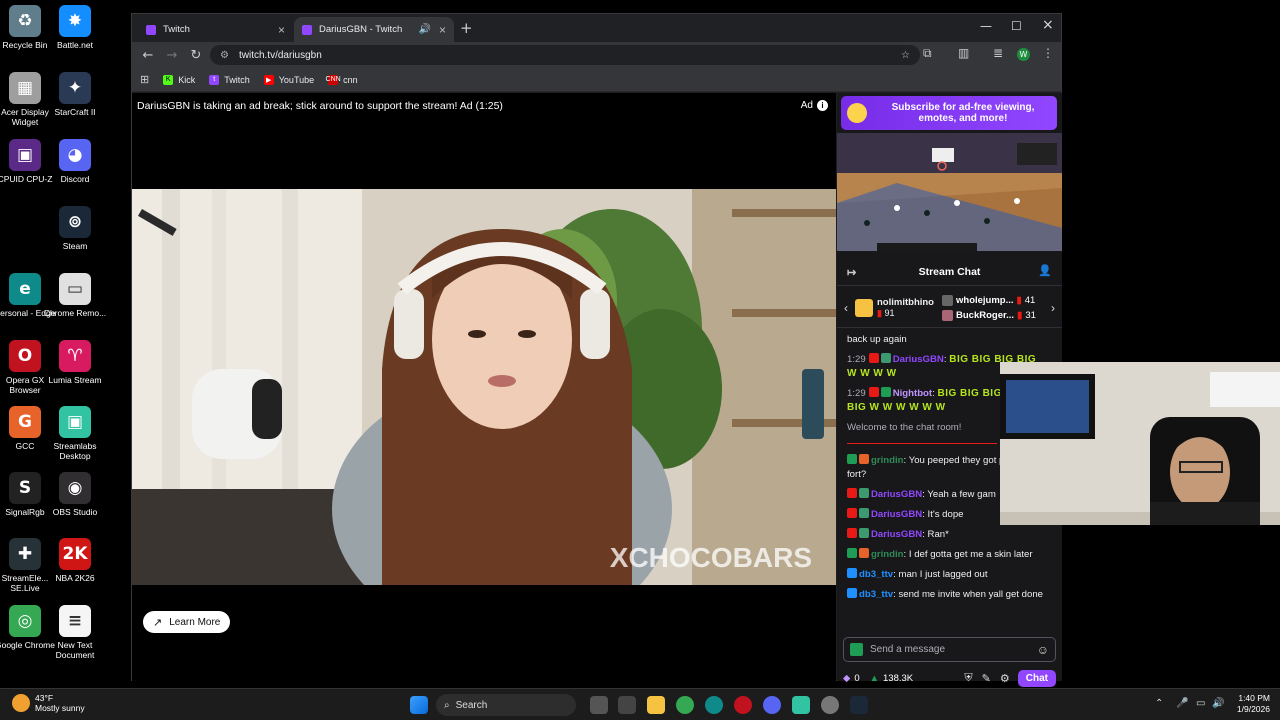 Image resolution: width=1280 pixels, height=720 pixels. Describe the element at coordinates (172, 55) in the screenshot. I see `forward-button: →` at that location.